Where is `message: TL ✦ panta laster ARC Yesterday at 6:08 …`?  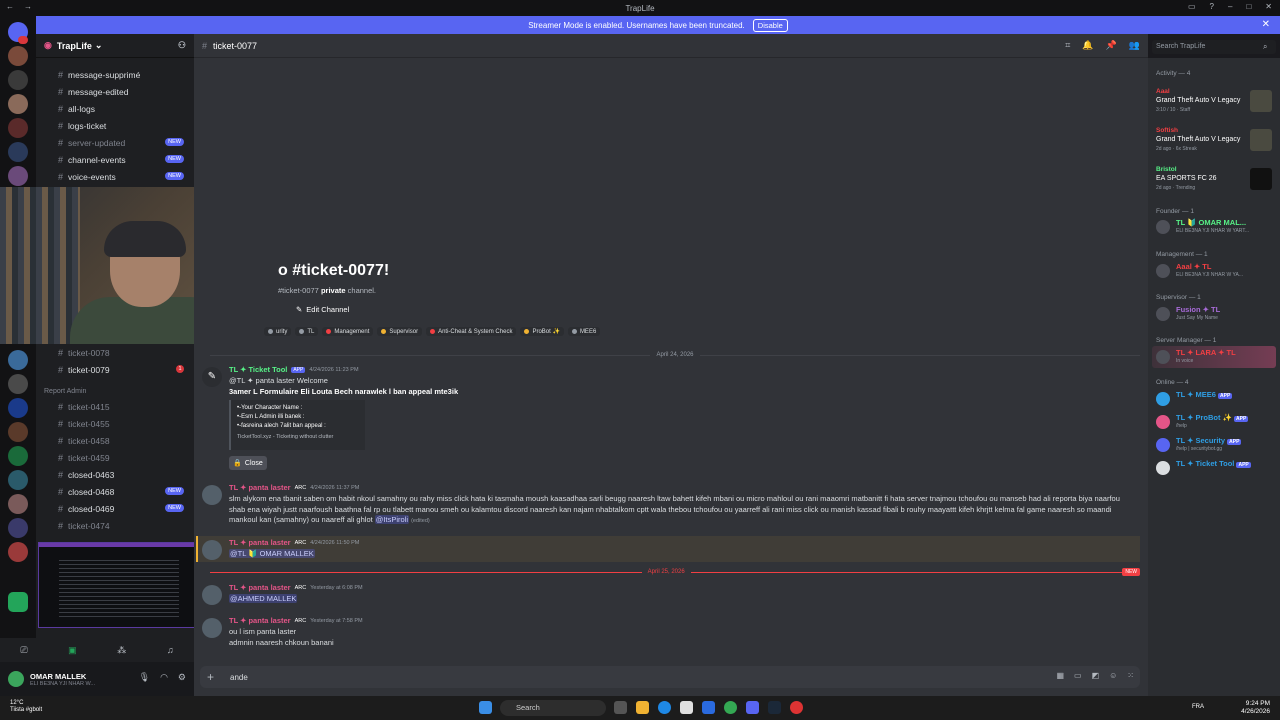
message: TL ✦ panta laster ARC Yesterday at 6:08 … is located at coordinates (670, 595).